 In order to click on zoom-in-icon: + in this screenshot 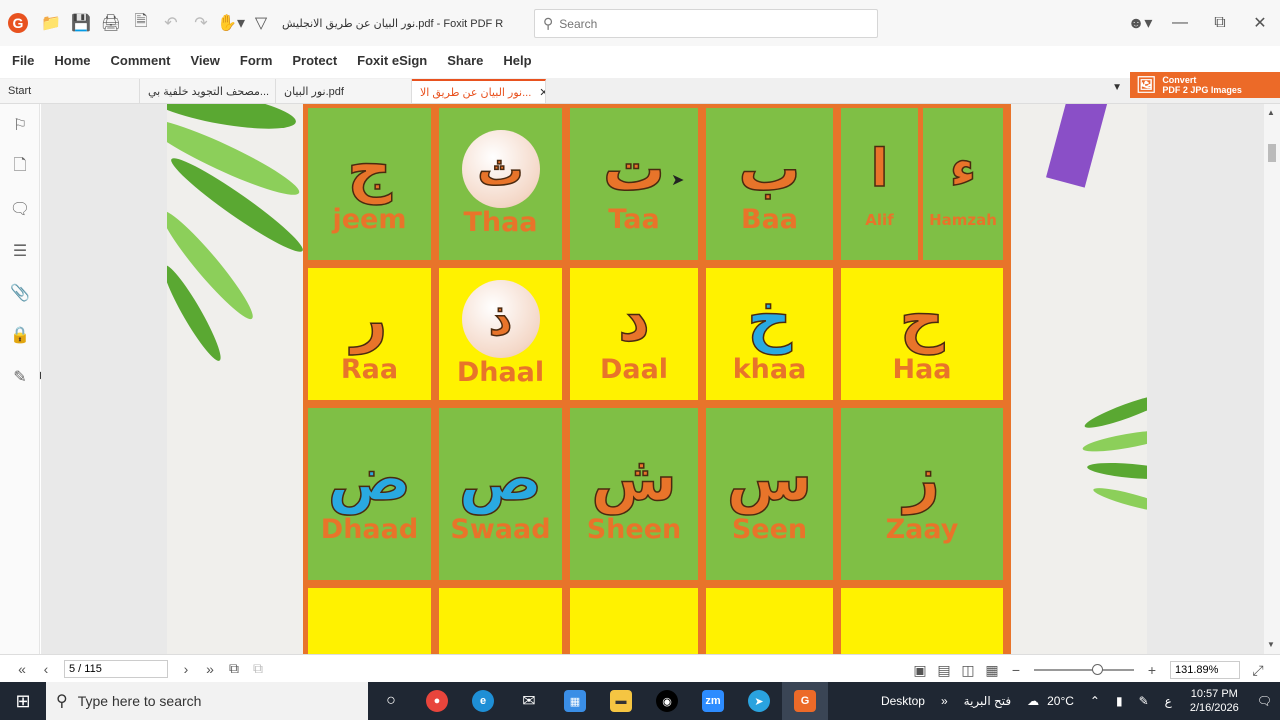, I will do `click(1152, 670)`.